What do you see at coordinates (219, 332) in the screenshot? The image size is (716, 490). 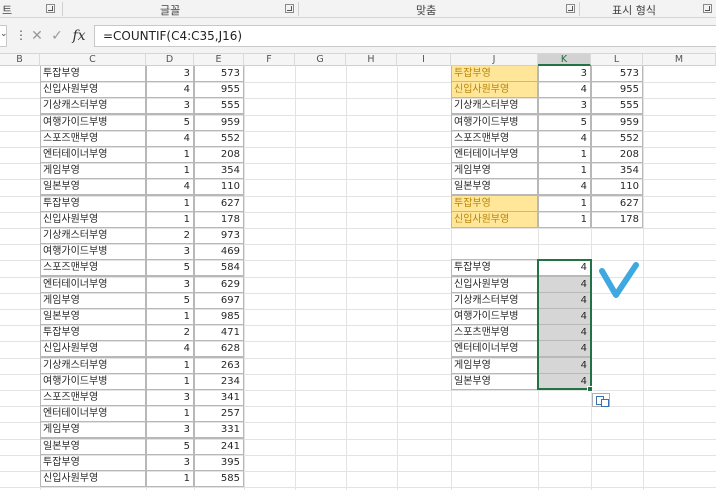 I see `cell-amount: 471` at bounding box center [219, 332].